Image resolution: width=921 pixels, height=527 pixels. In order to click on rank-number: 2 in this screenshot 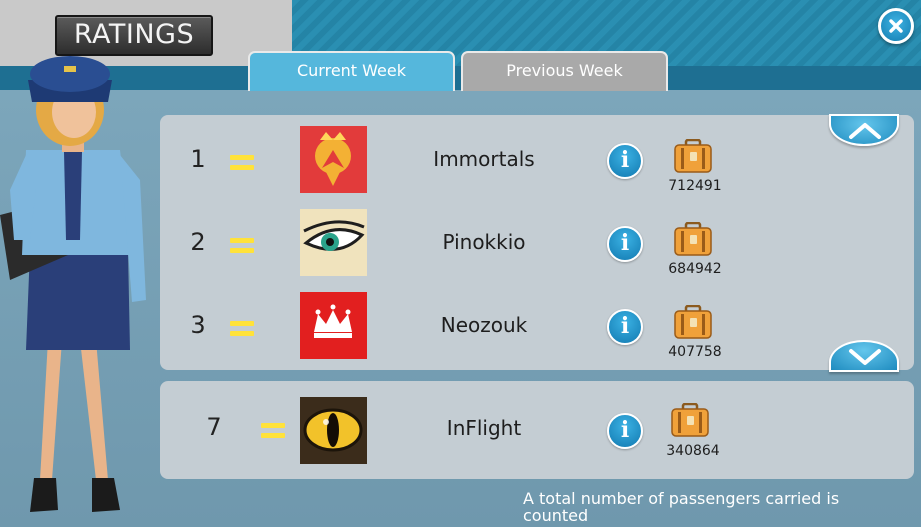, I will do `click(198, 242)`.